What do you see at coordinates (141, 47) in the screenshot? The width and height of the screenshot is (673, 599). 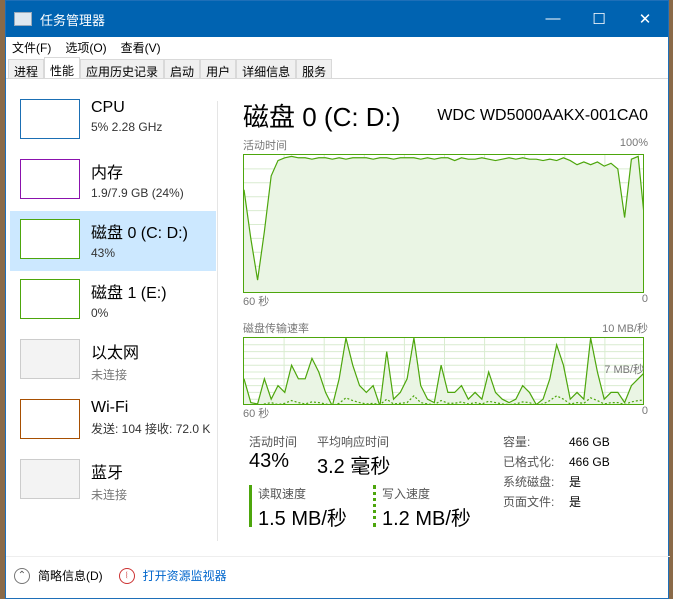 I see `menu-view: 查看(V)` at bounding box center [141, 47].